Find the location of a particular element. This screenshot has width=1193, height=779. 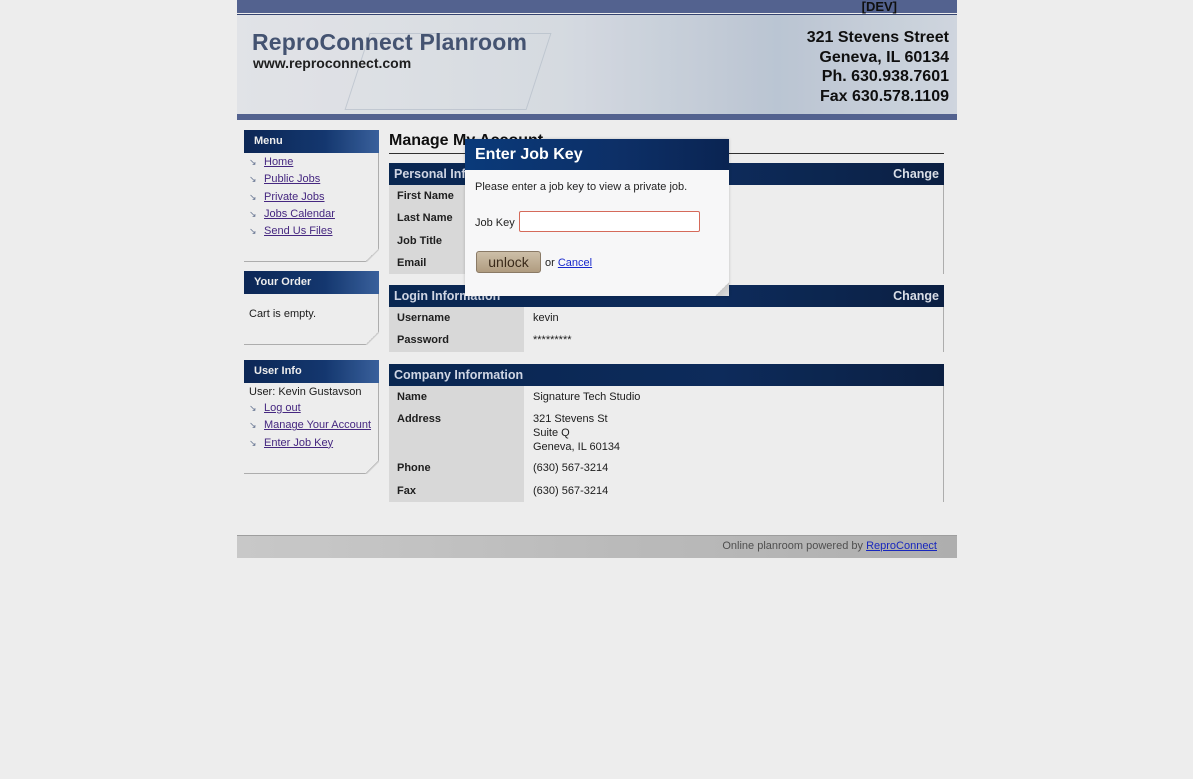

cancel-row: or Cancel is located at coordinates (568, 263).